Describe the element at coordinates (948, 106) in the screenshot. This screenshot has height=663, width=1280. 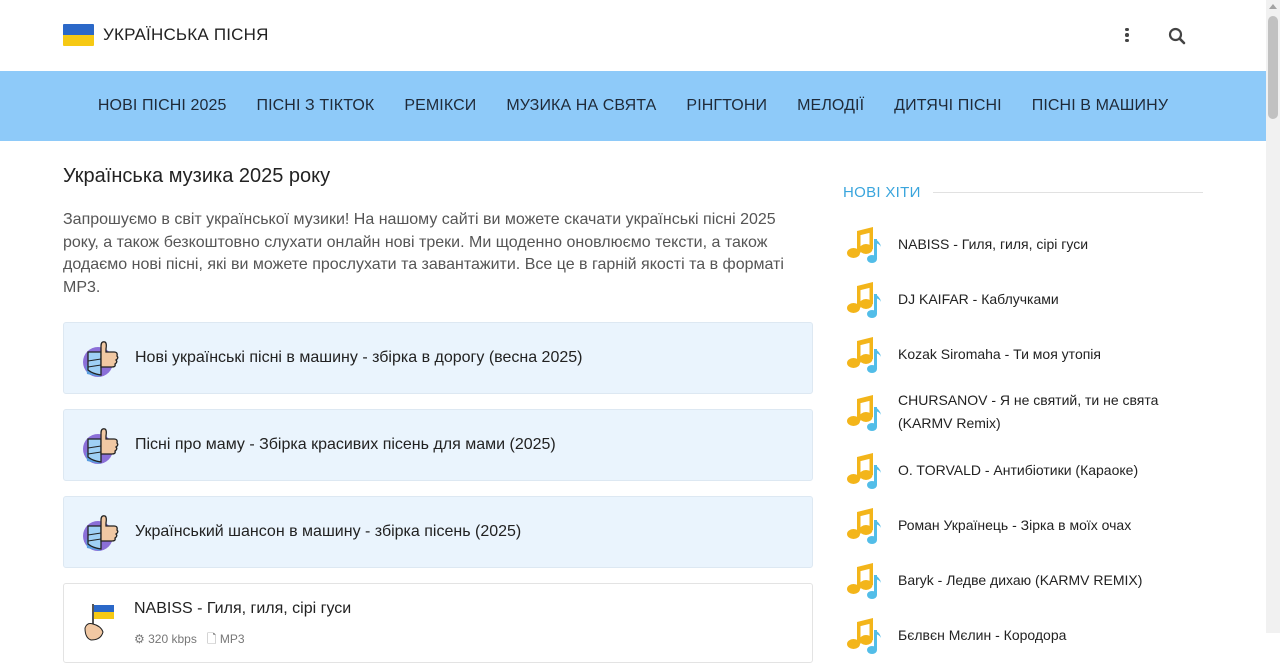
I see `nav-kids-songs: ДИТЯЧІ ПІСНІ` at that location.